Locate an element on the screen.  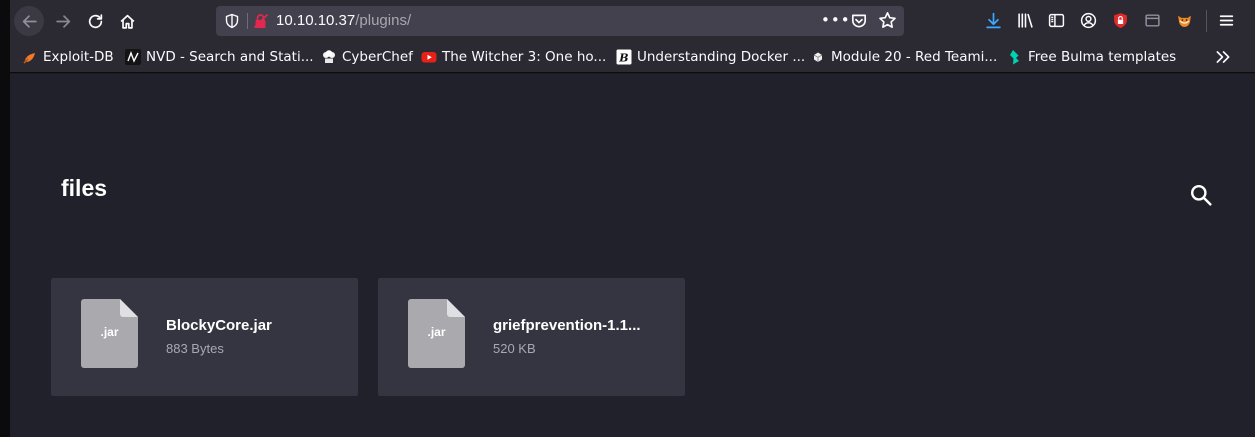
pocket-icon is located at coordinates (859, 21).